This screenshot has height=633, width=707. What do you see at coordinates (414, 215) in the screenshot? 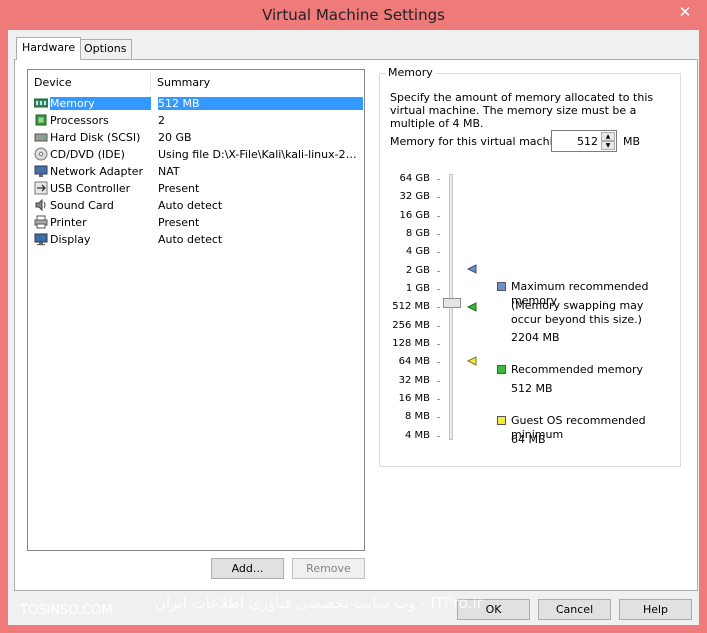
I see `scale-label-16gb: 16 GB` at bounding box center [414, 215].